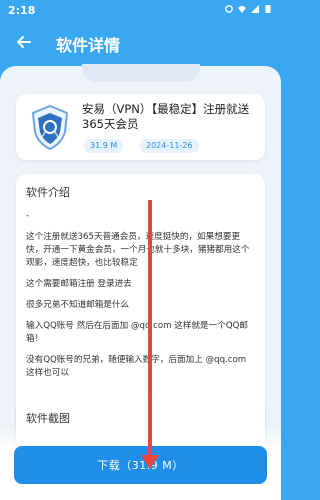  Describe the element at coordinates (242, 9) in the screenshot. I see `wifi-icon` at that location.